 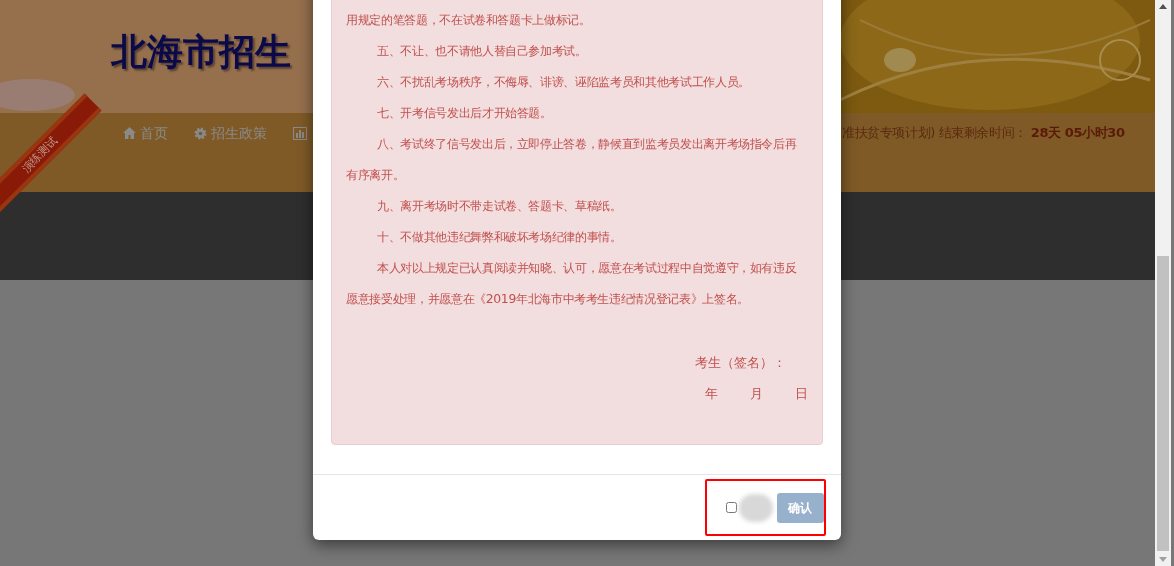 I want to click on scrollbar, so click(x=1163, y=283).